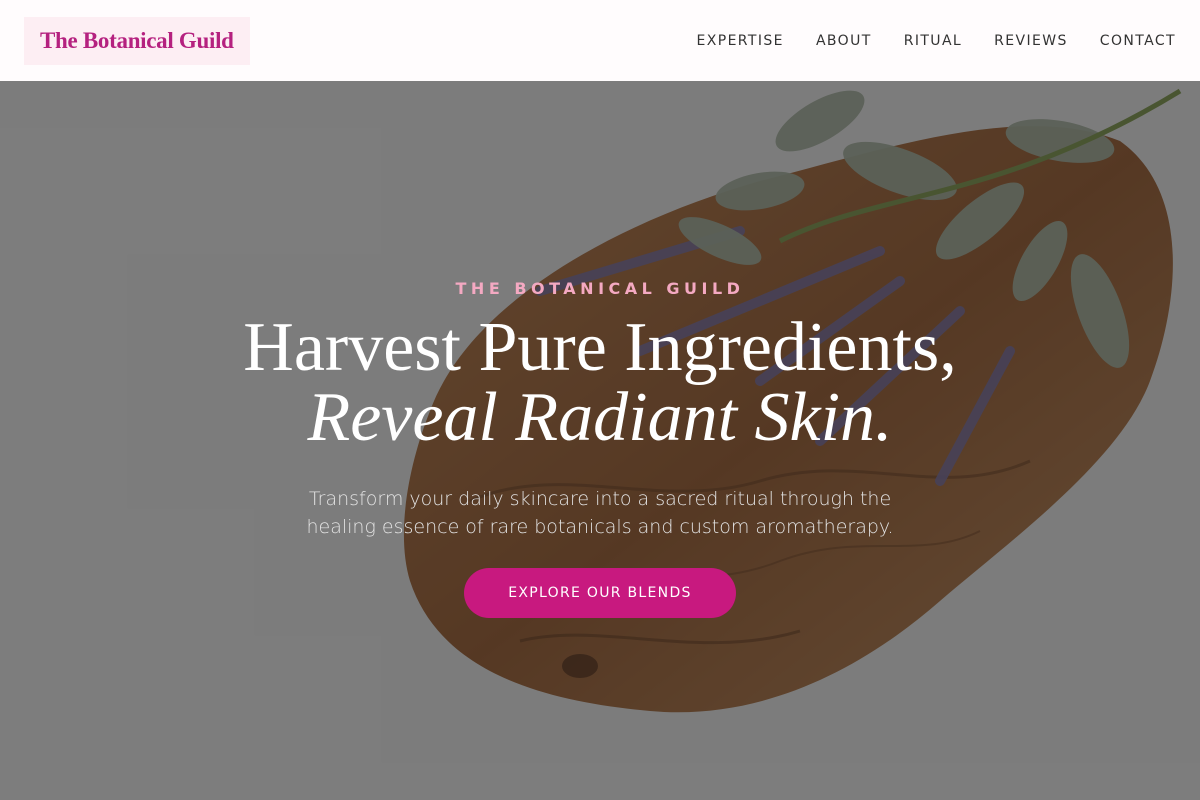 This screenshot has width=1200, height=800. I want to click on nav-expertise: EXPERTISE, so click(739, 41).